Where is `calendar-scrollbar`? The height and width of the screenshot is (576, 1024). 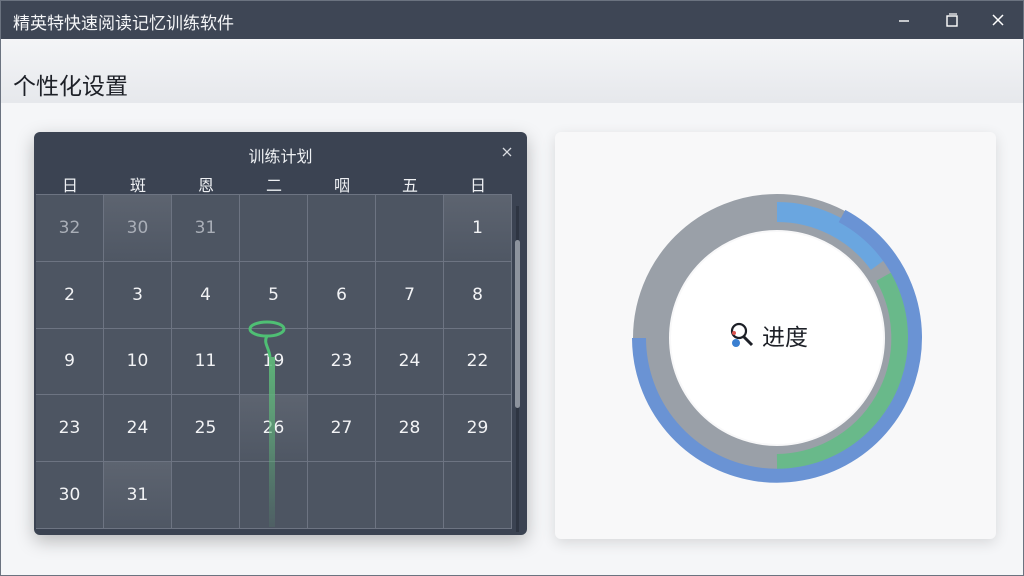 calendar-scrollbar is located at coordinates (517, 369).